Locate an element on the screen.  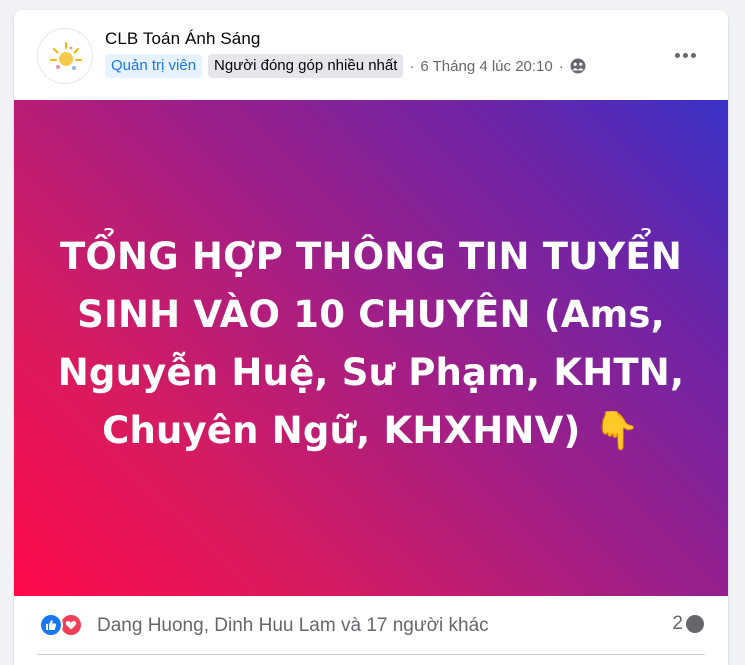
group-privacy-icon is located at coordinates (578, 66).